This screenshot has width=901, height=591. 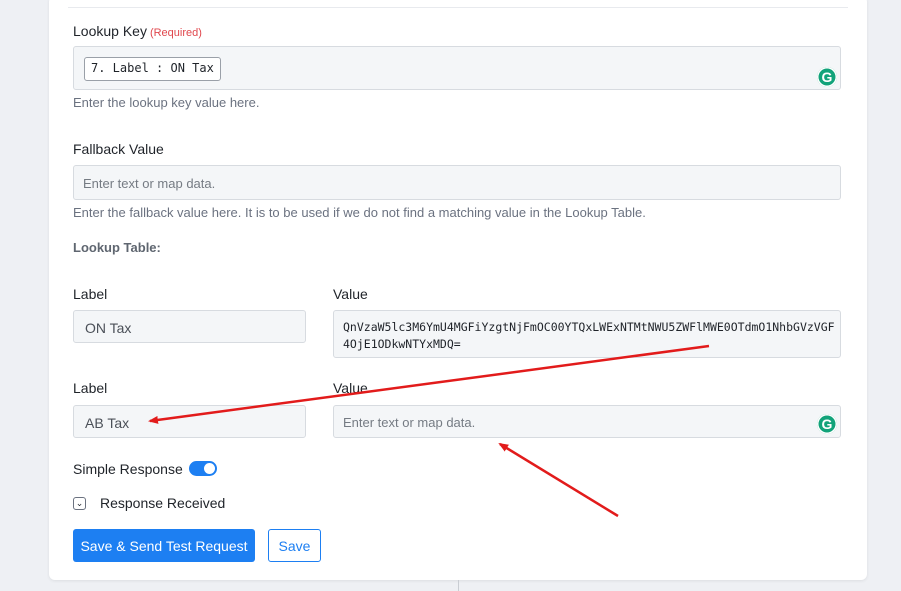 What do you see at coordinates (350, 388) in the screenshot?
I see `row2-value-header: Value` at bounding box center [350, 388].